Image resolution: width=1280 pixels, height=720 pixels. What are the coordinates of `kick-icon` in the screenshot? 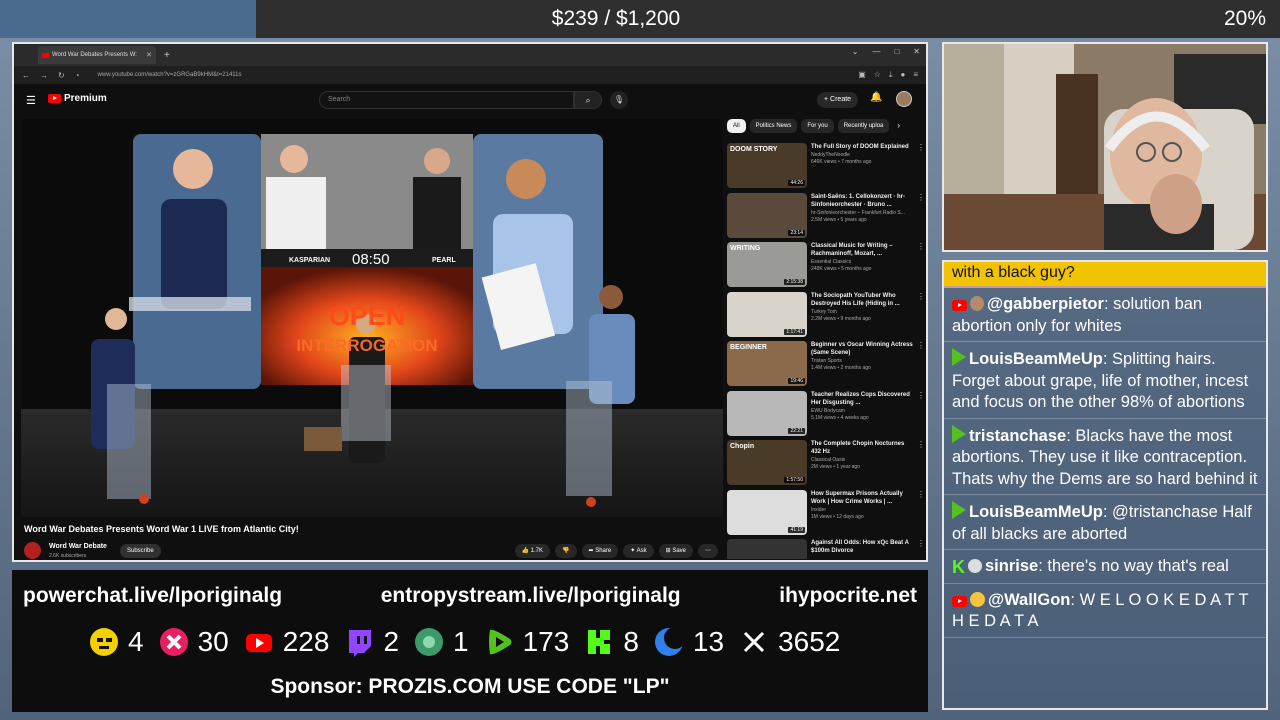 It's located at (599, 642).